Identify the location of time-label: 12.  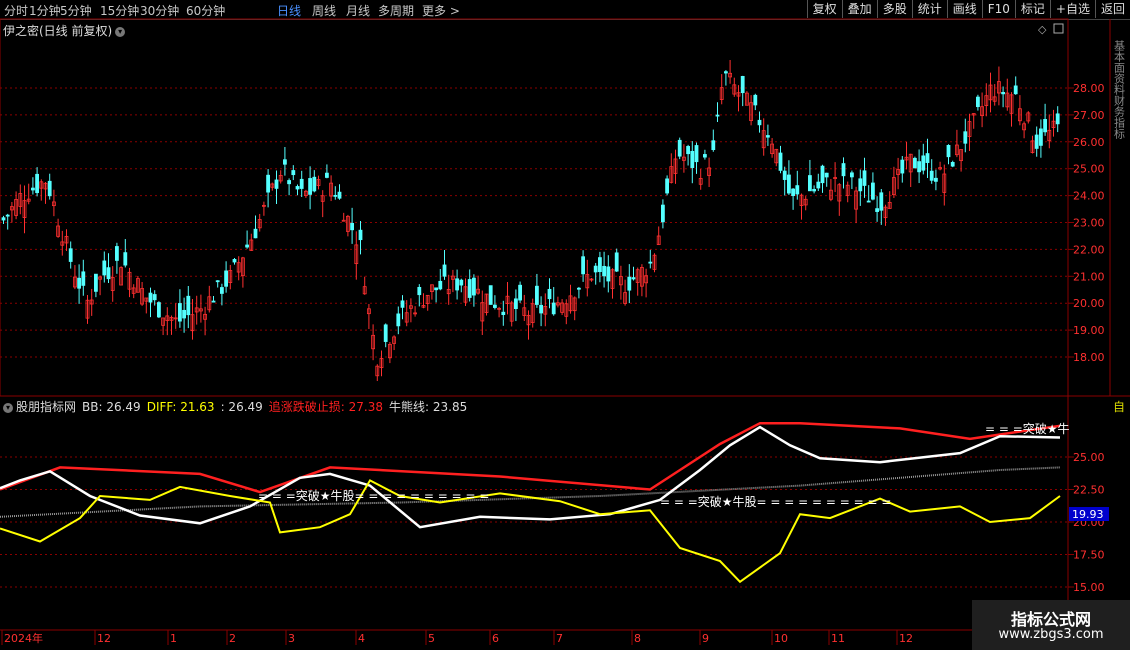
(104, 638).